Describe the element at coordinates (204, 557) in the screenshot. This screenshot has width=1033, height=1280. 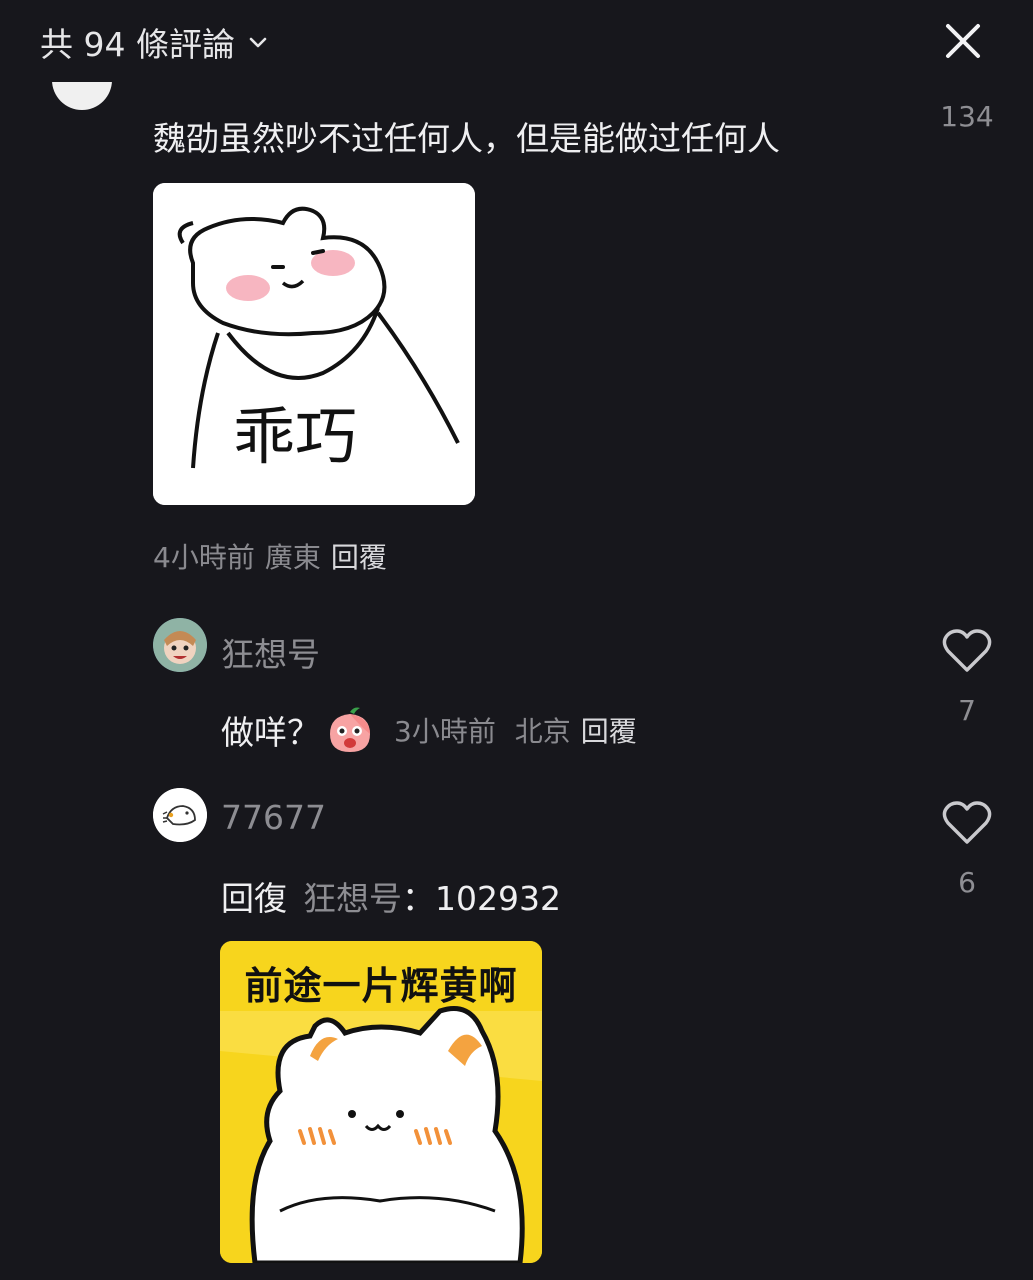
I see `comment-time: 4小時前` at that location.